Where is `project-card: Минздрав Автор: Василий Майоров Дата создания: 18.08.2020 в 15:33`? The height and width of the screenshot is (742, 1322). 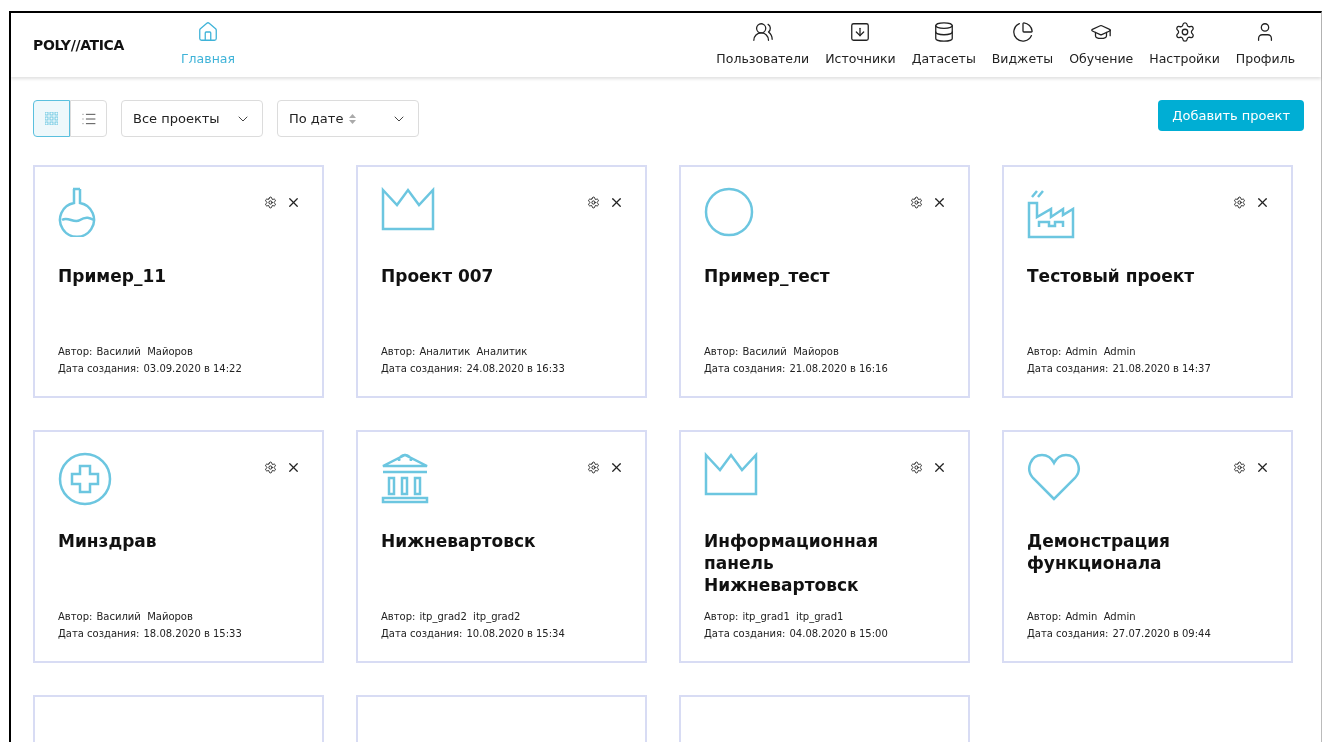
project-card: Минздрав Автор: Василий Майоров Дата создания: 18.08.2020 в 15:33 is located at coordinates (178, 546).